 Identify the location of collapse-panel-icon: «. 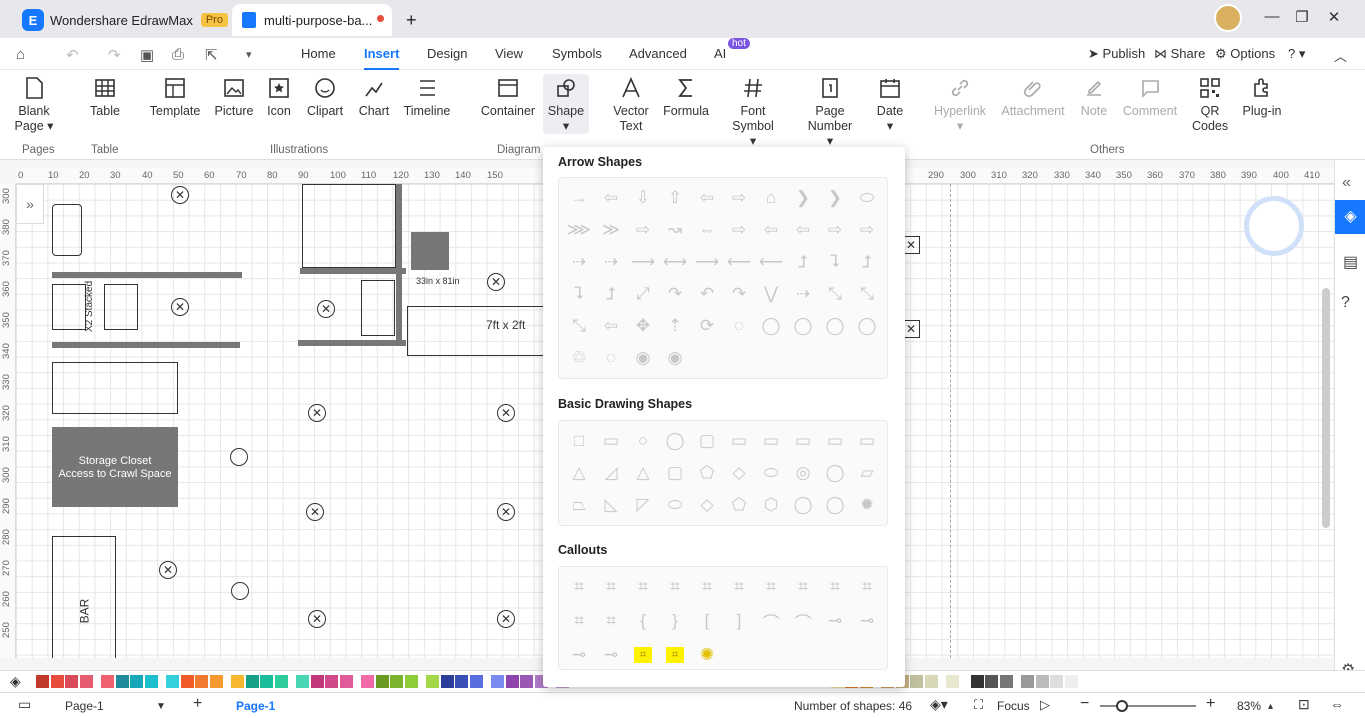
(1346, 183).